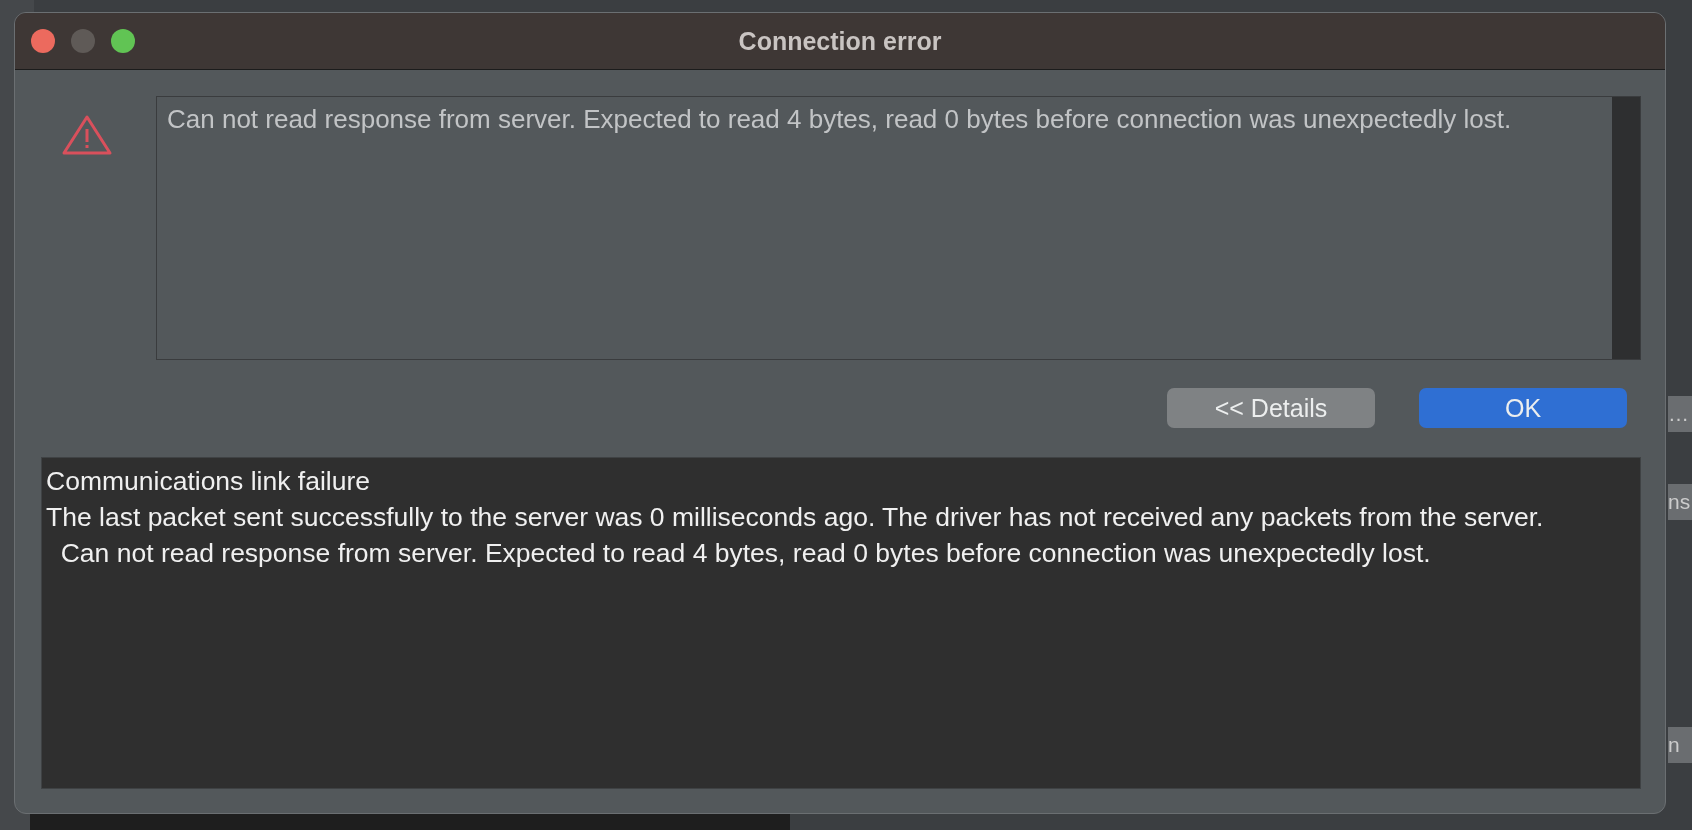 The width and height of the screenshot is (1692, 830). What do you see at coordinates (1271, 408) in the screenshot?
I see `details-button: << Details` at bounding box center [1271, 408].